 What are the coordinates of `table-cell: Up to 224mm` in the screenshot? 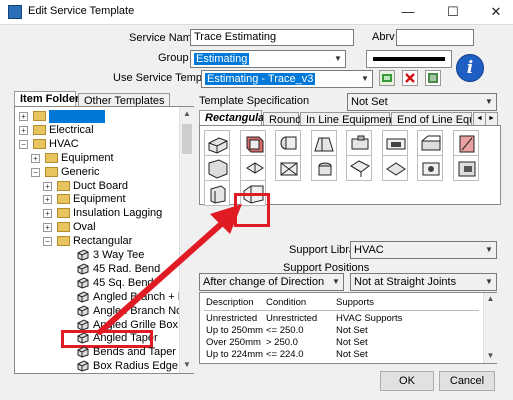 It's located at (235, 354).